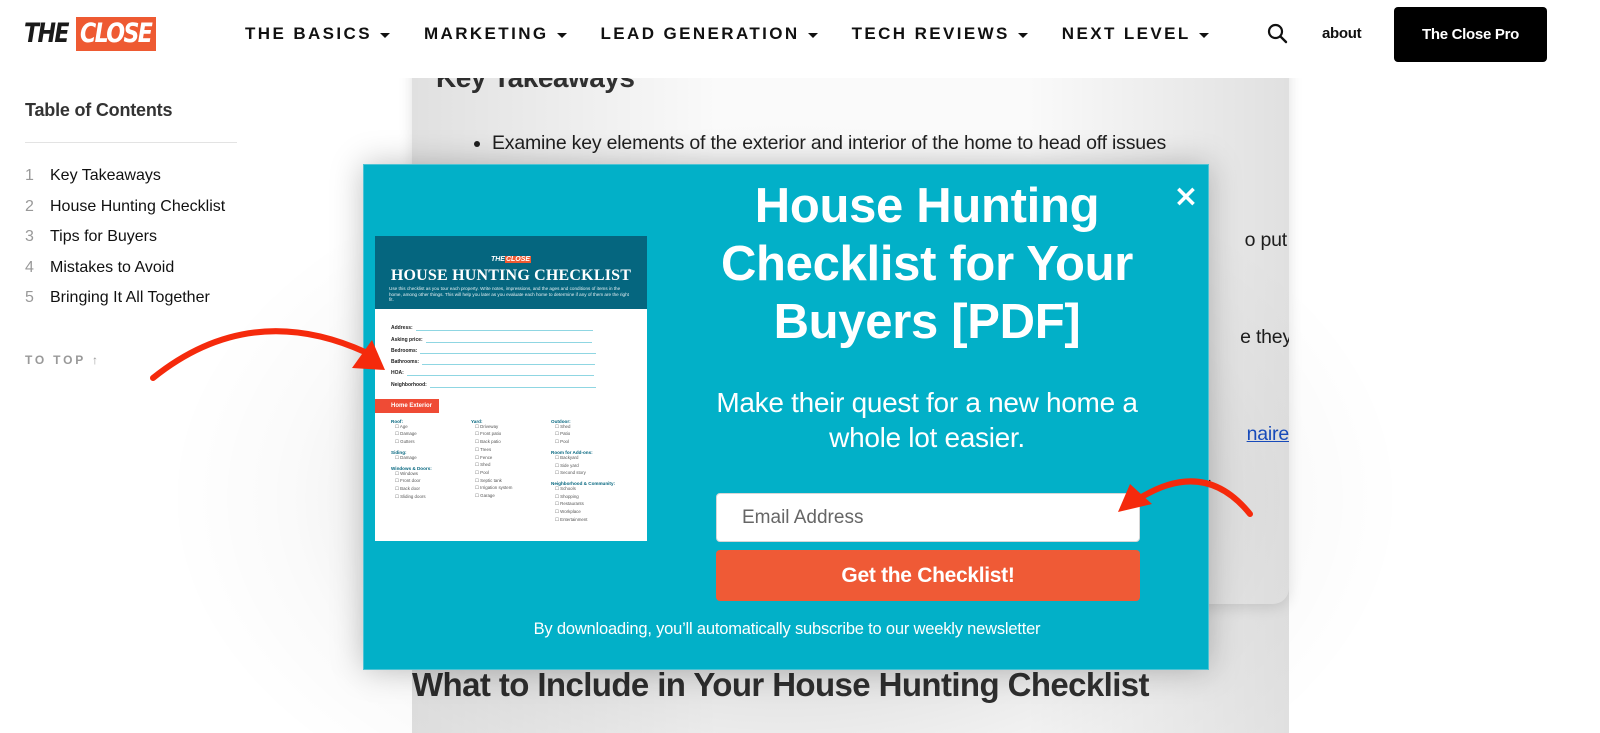  I want to click on pdf-field-label: Bedrooms:, so click(404, 350).